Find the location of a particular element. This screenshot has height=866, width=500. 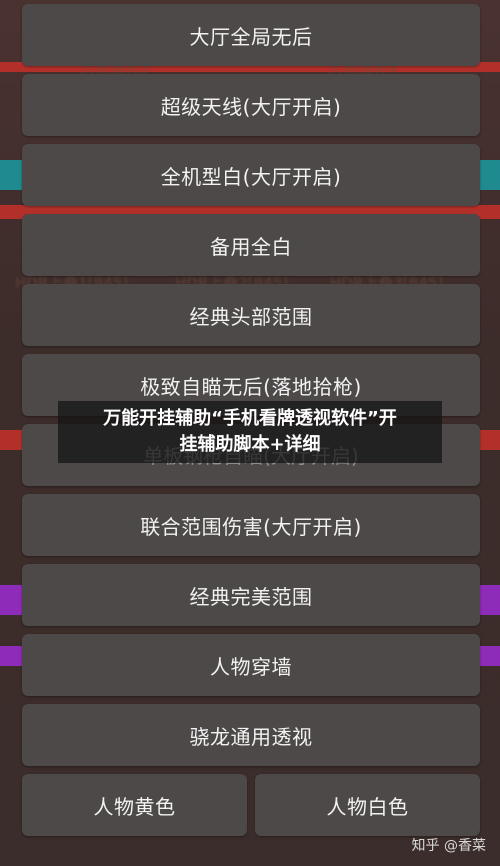

menu-item-lobby-no-recoil: 大厅全局无后 is located at coordinates (251, 35).